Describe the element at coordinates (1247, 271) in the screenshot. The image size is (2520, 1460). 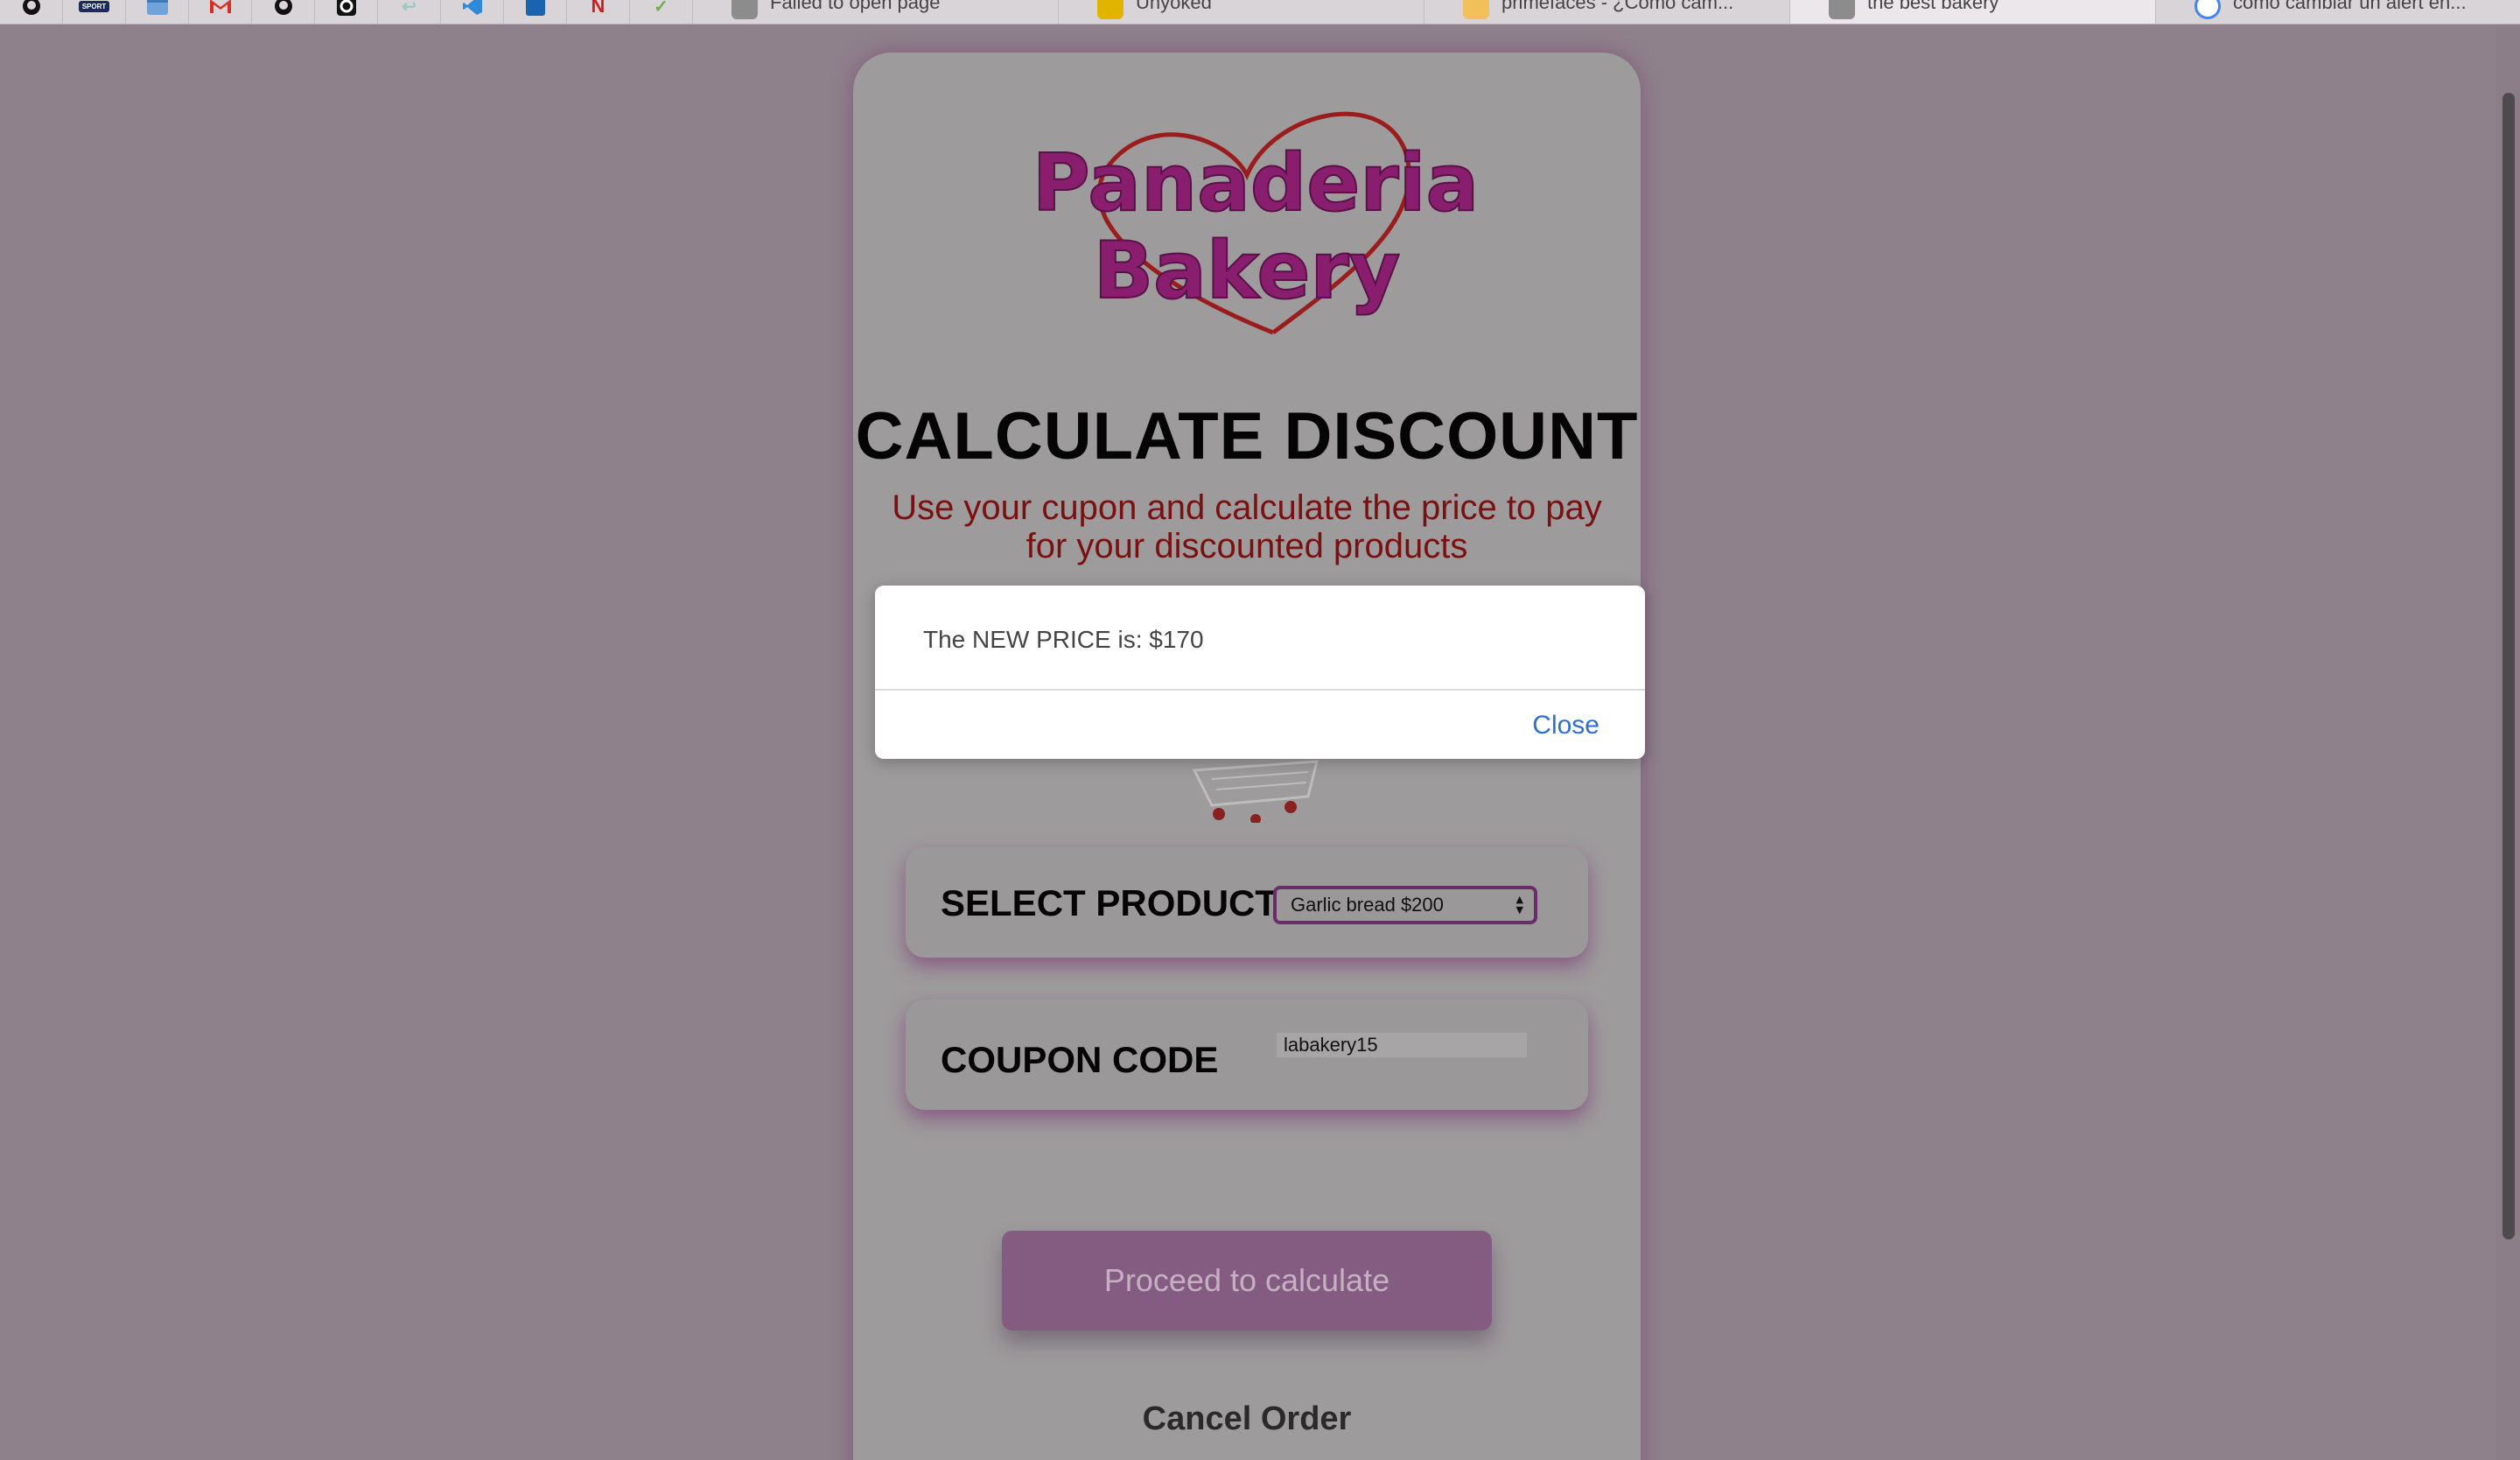
I see `logo-text-line-2: Bakery` at that location.